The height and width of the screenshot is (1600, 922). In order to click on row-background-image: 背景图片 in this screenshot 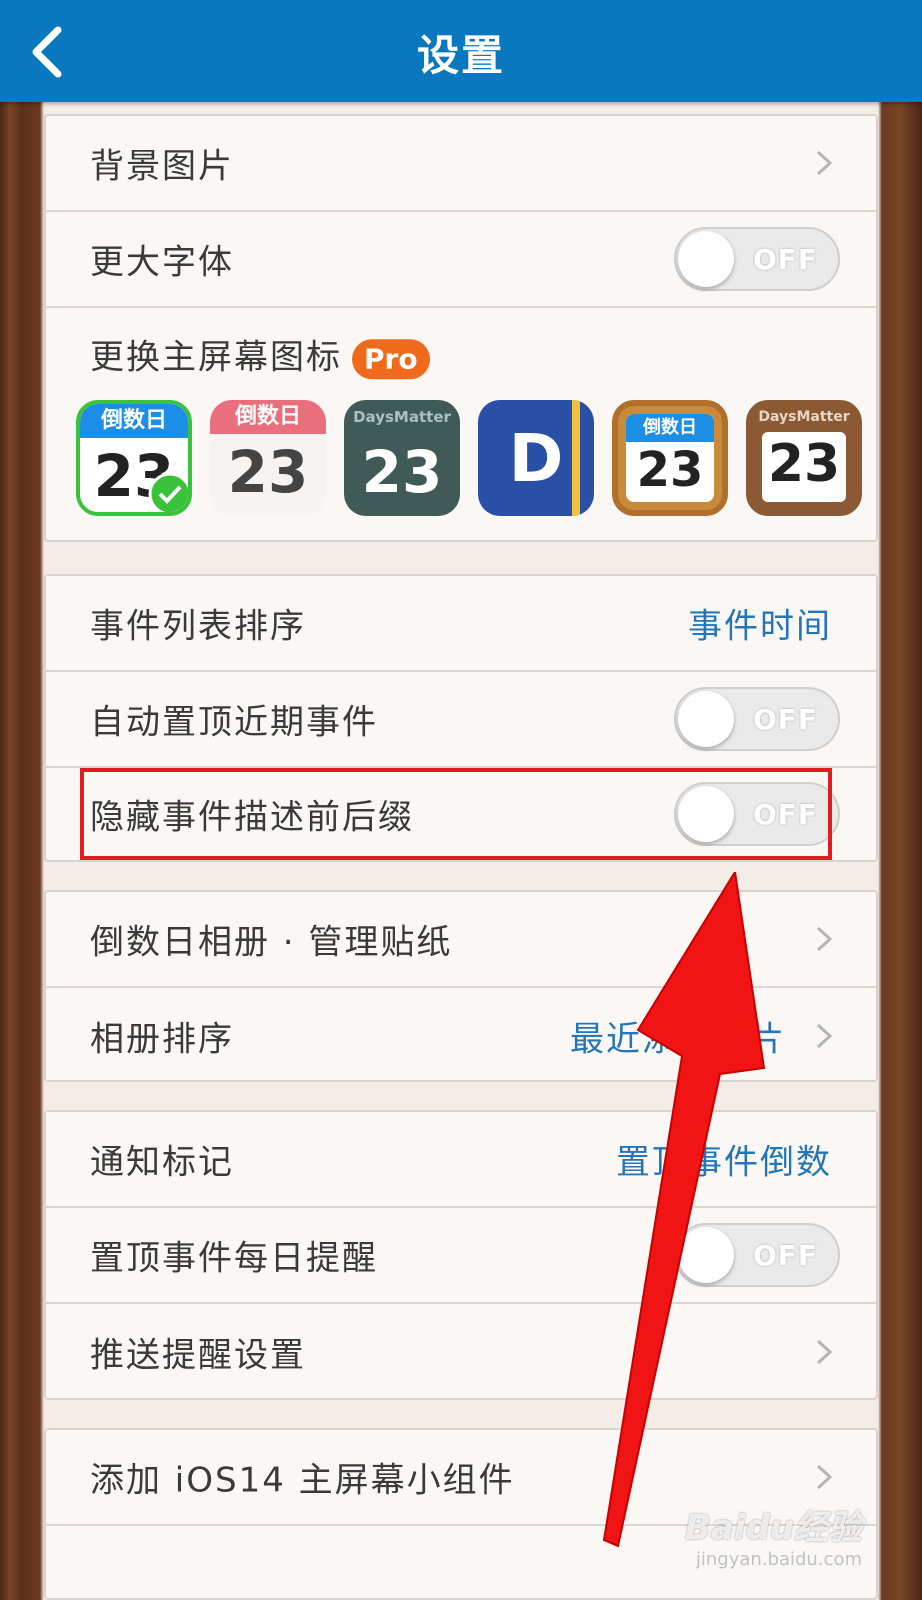, I will do `click(461, 164)`.